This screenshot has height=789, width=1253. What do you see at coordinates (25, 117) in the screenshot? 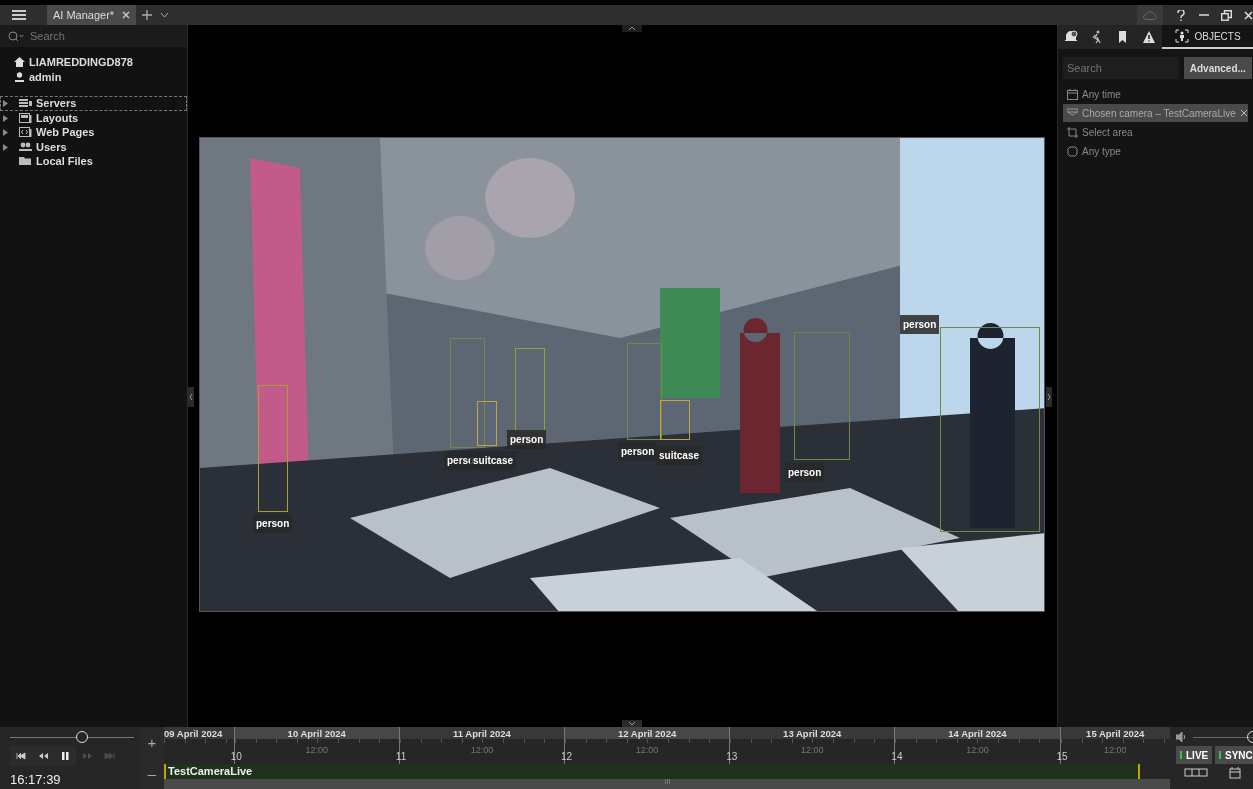
I see `layout-icon` at bounding box center [25, 117].